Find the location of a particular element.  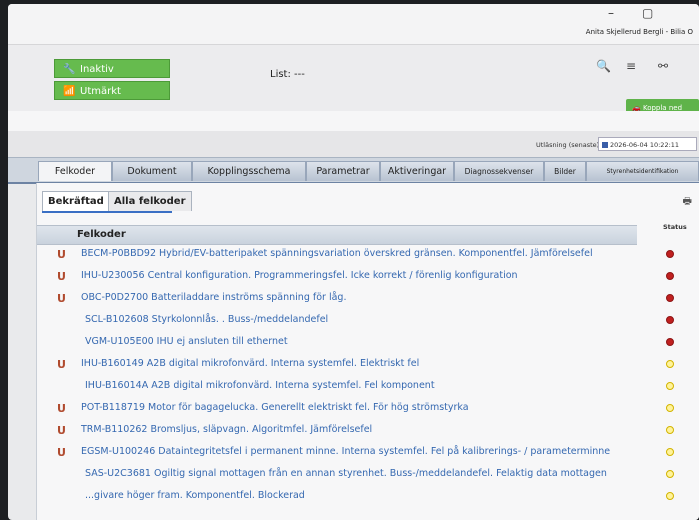

tab-felkoder: Felkoder is located at coordinates (75, 171).